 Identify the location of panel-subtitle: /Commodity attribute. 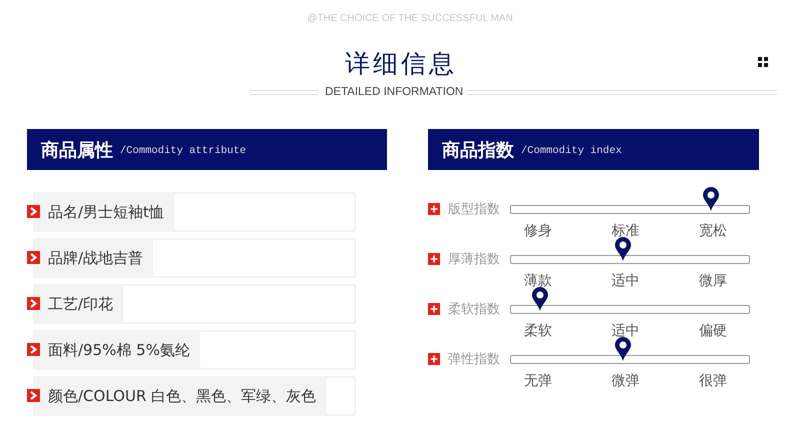
(183, 151).